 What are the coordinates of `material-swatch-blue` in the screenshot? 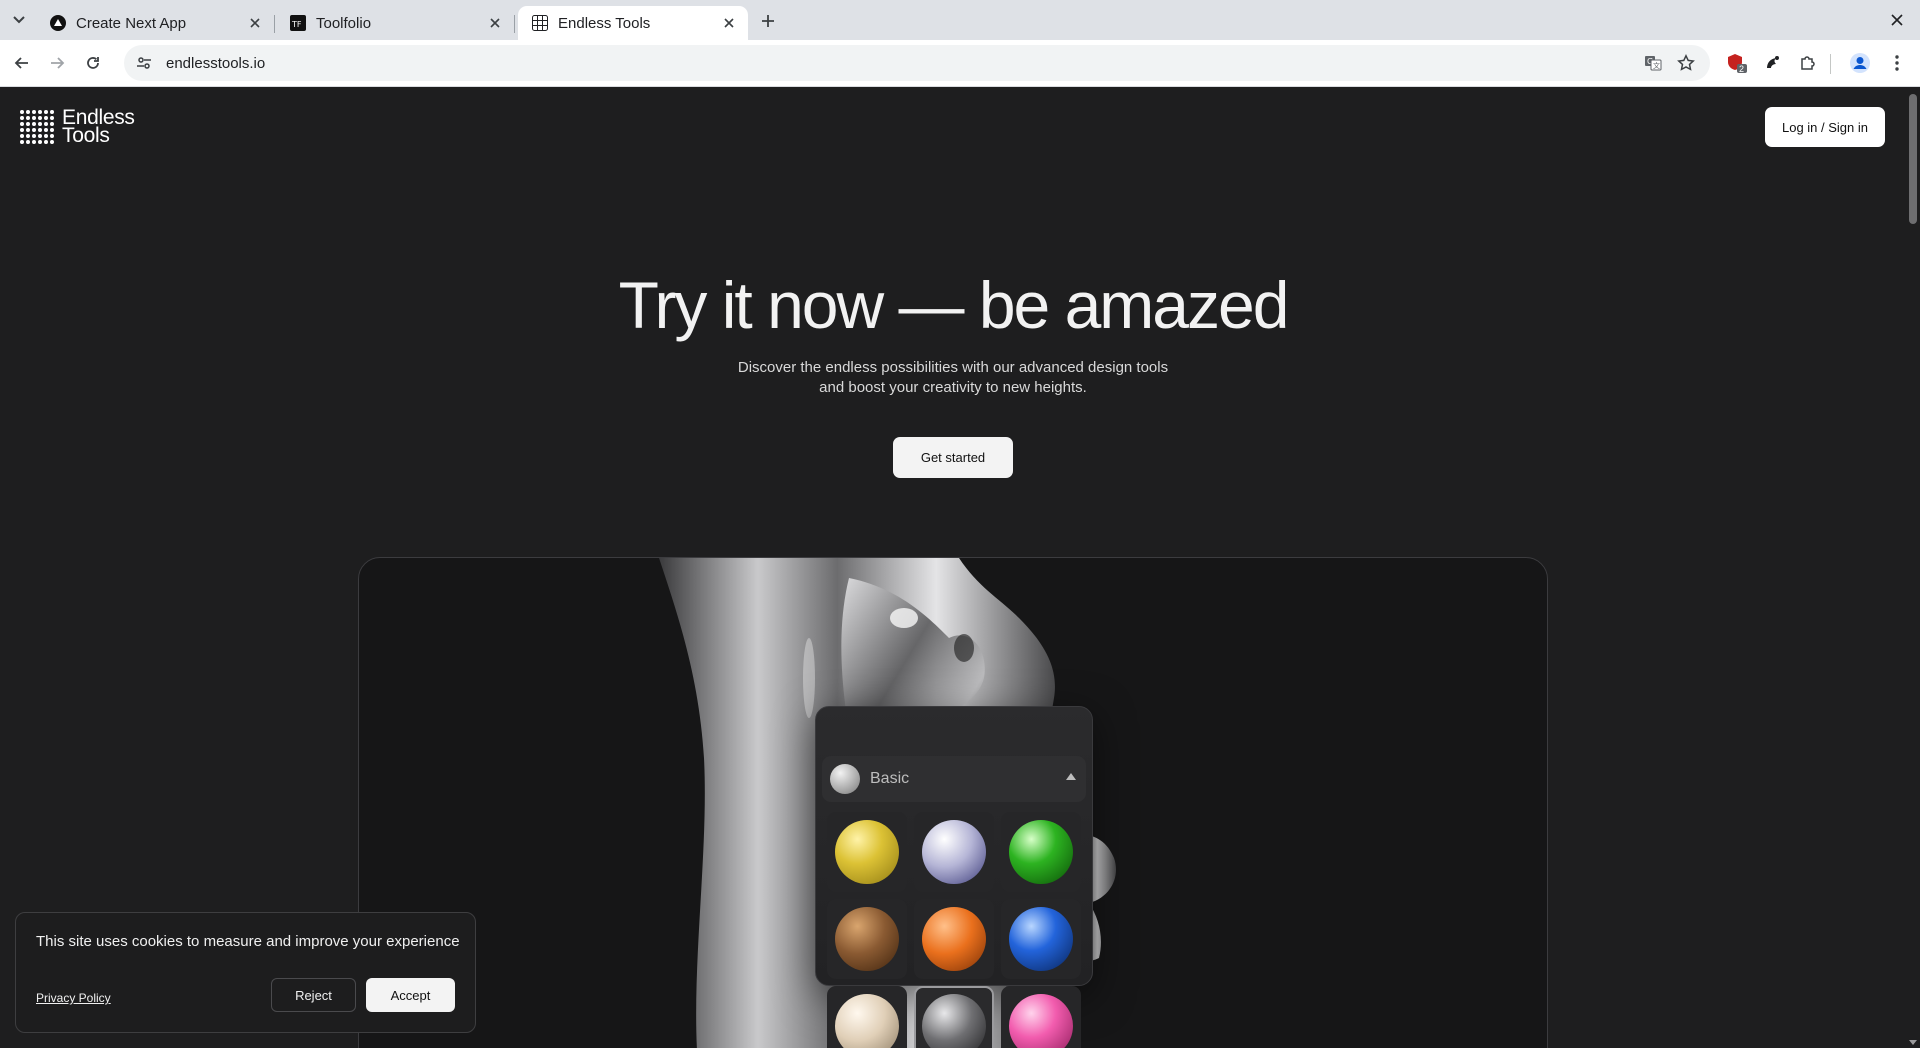 It's located at (1041, 939).